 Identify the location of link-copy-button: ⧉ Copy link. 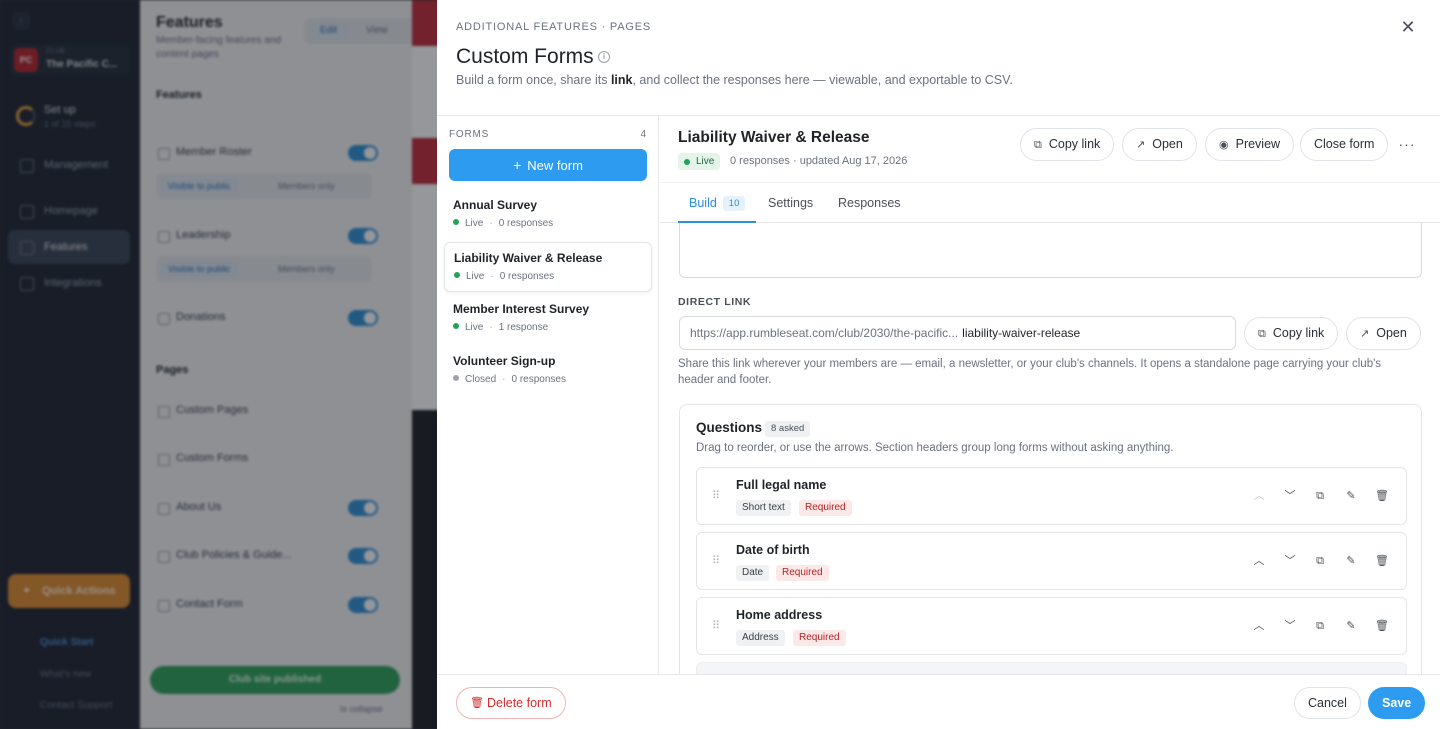
(1291, 333).